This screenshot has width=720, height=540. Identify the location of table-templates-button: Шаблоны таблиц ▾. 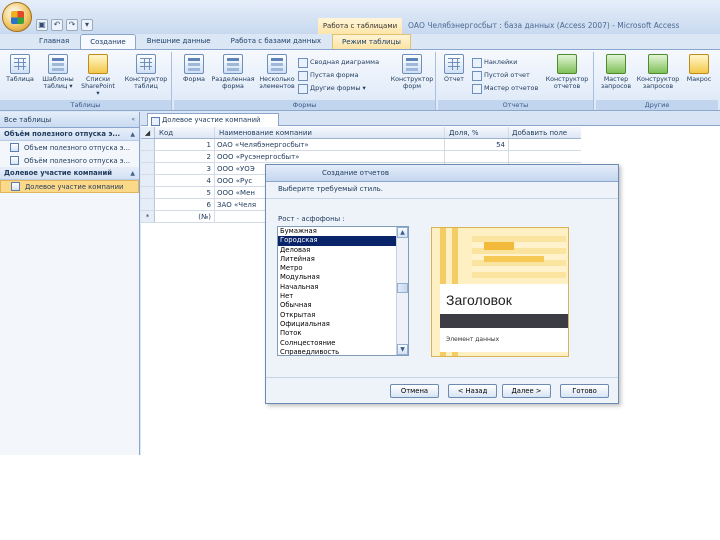
(58, 72).